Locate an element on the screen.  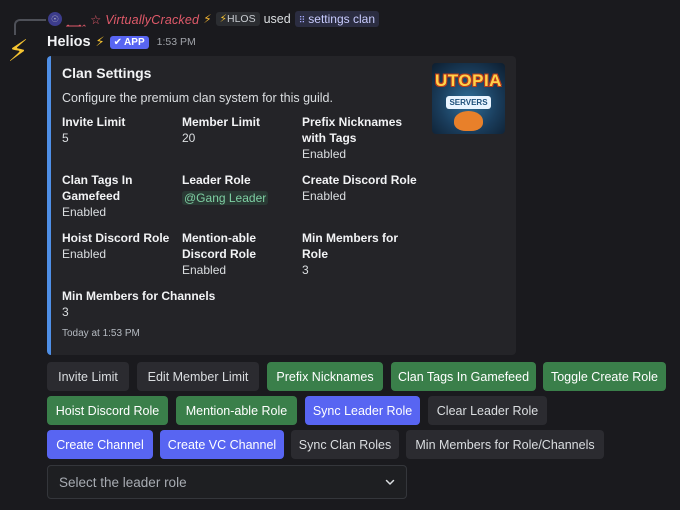
role-mention: @Gang Leader is located at coordinates (225, 198).